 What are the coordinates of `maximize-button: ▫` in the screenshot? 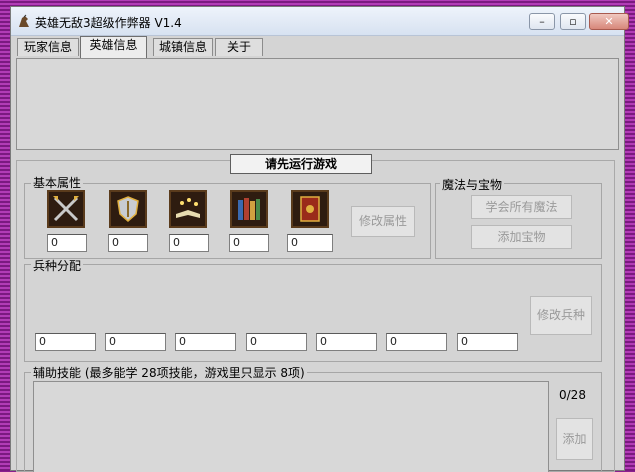 It's located at (573, 21).